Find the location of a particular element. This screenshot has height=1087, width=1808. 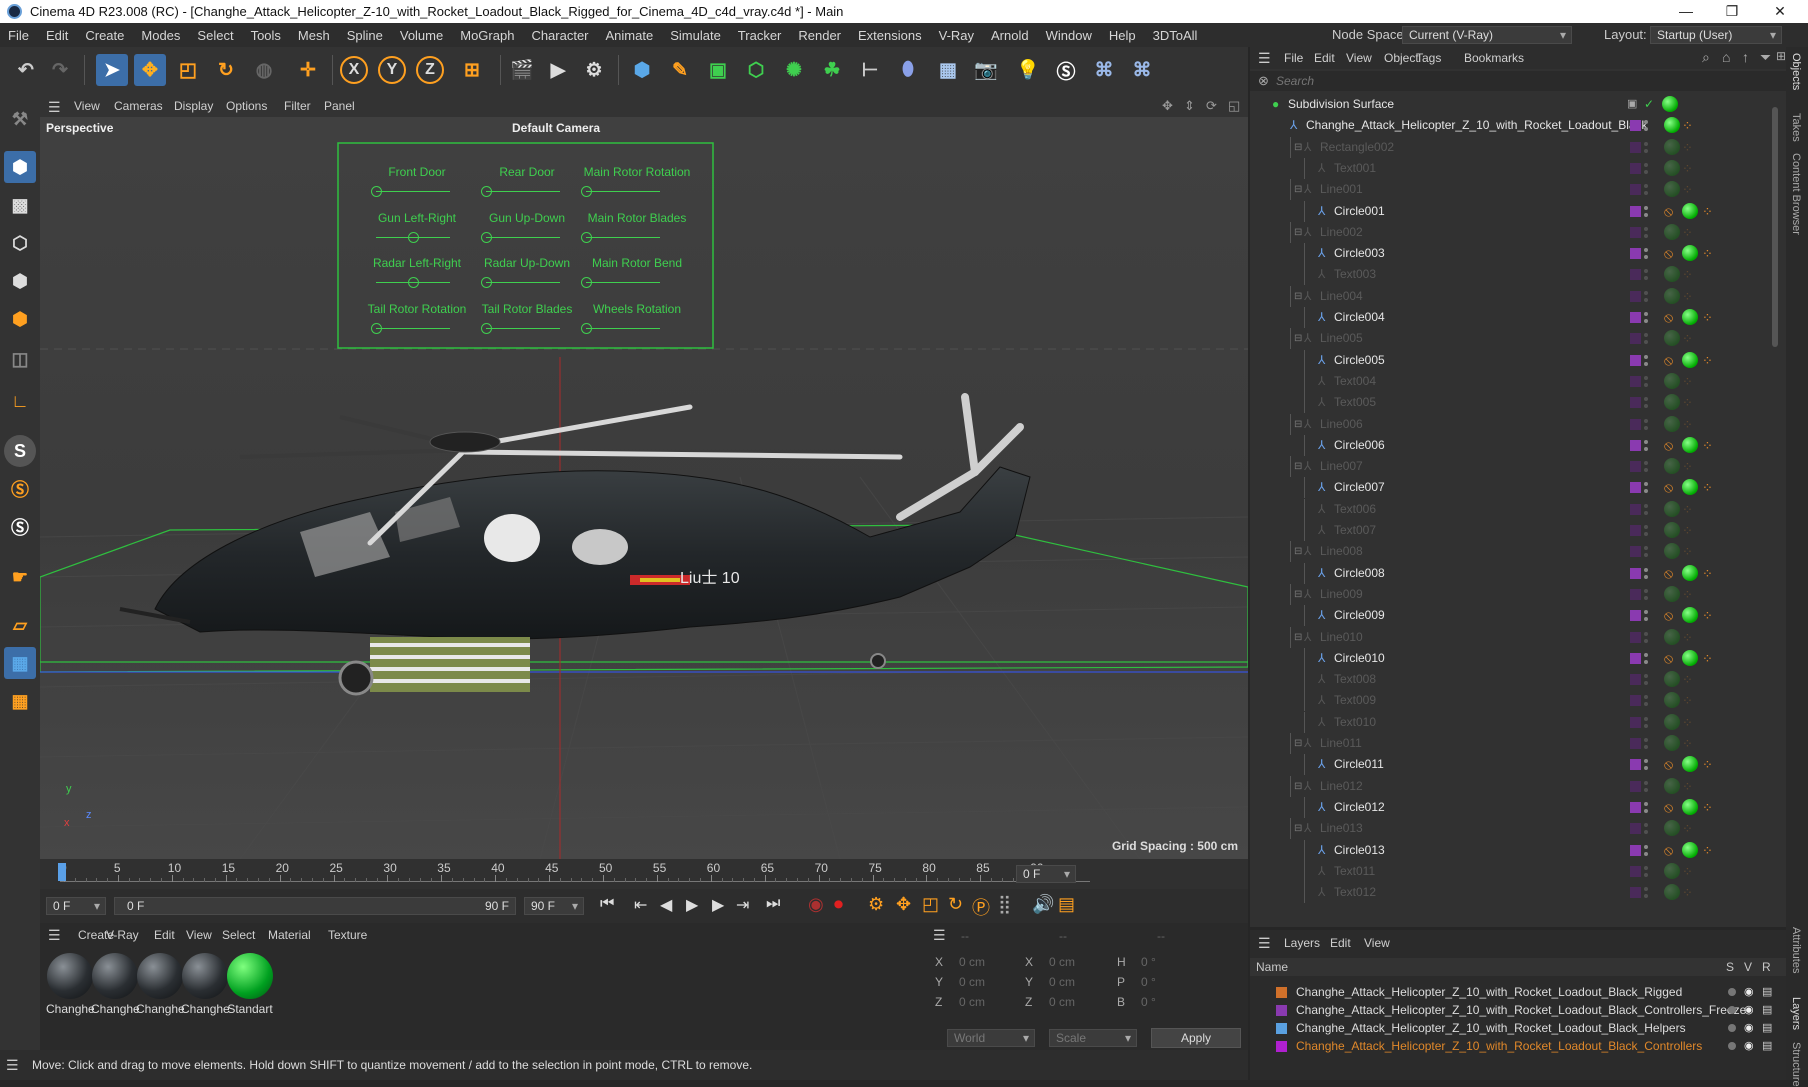

new-view-icon: ⊞ is located at coordinates (1781, 56).